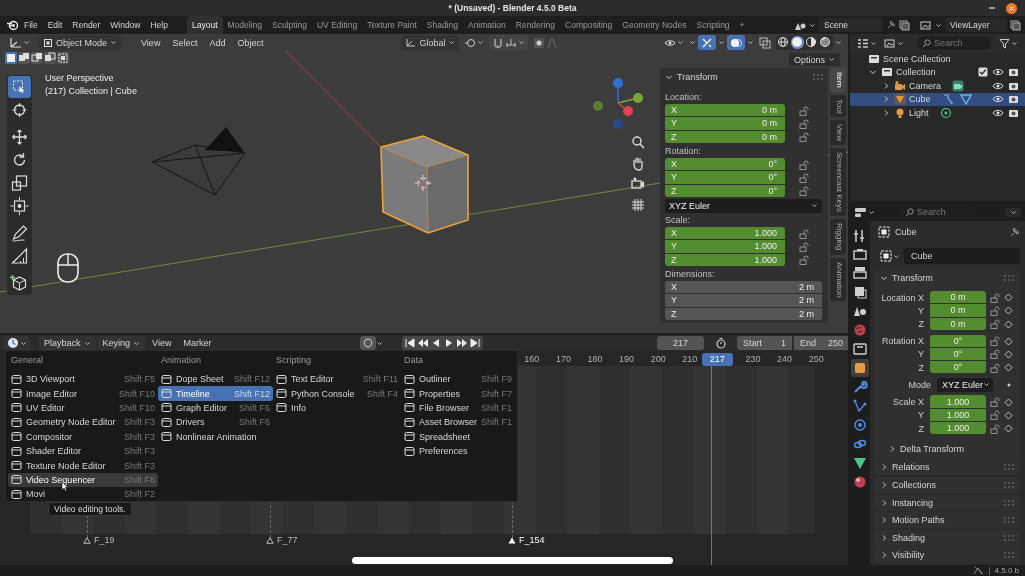  I want to click on menu-item: Shader Editor Shift F3, so click(83, 451).